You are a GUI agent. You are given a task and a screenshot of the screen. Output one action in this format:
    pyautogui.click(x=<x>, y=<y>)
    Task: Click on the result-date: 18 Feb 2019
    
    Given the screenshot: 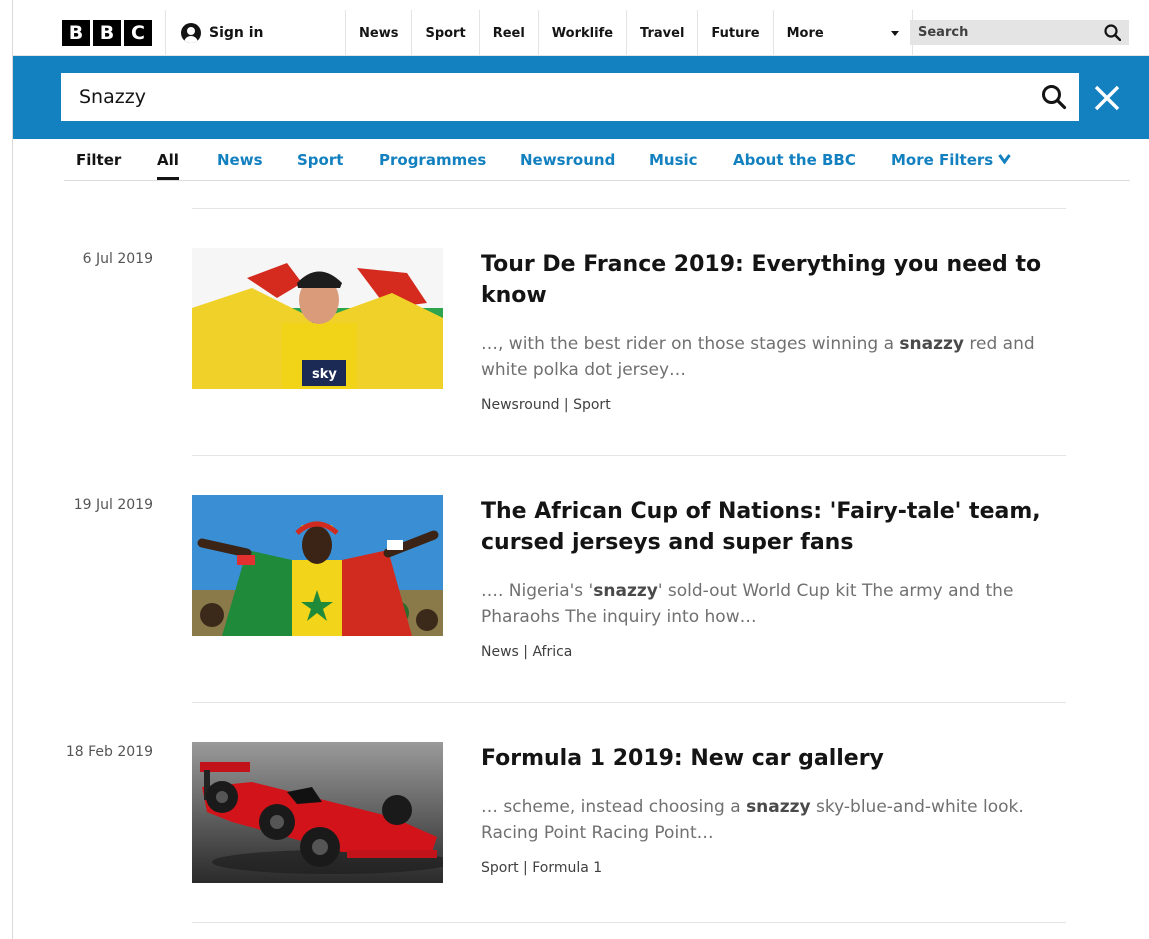 What is the action you would take?
    pyautogui.click(x=109, y=752)
    